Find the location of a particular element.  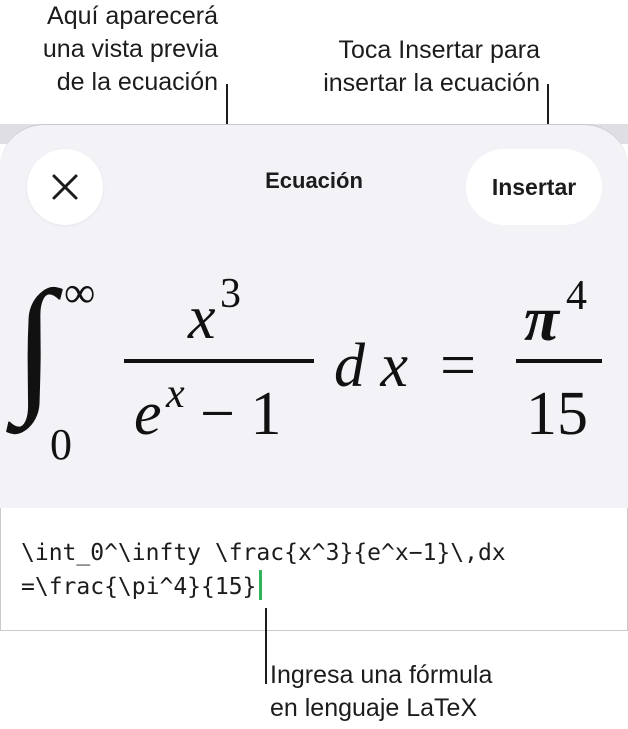

rhs-numerator-base: π is located at coordinates (541, 318).